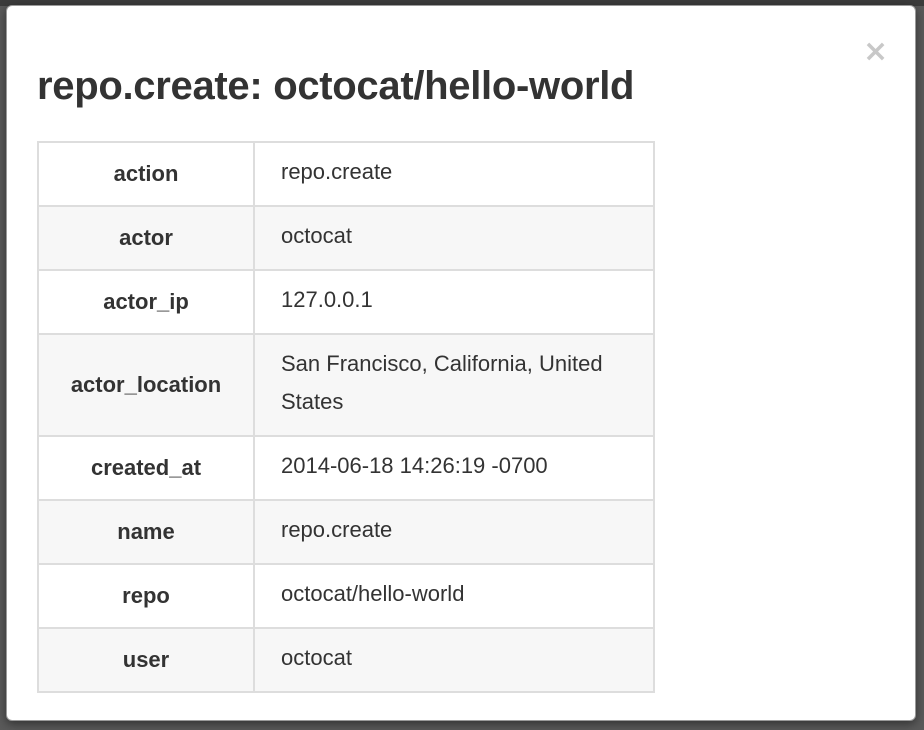  I want to click on table-row: action repo.create, so click(346, 174).